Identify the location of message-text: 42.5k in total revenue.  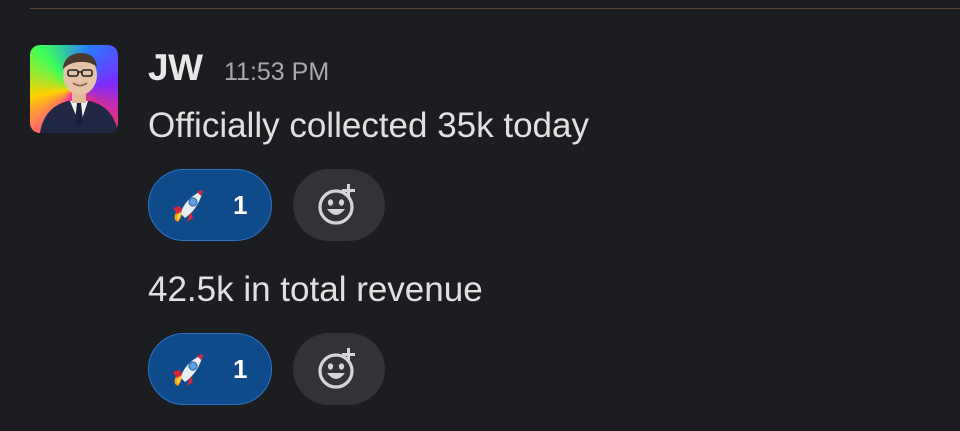
(315, 289).